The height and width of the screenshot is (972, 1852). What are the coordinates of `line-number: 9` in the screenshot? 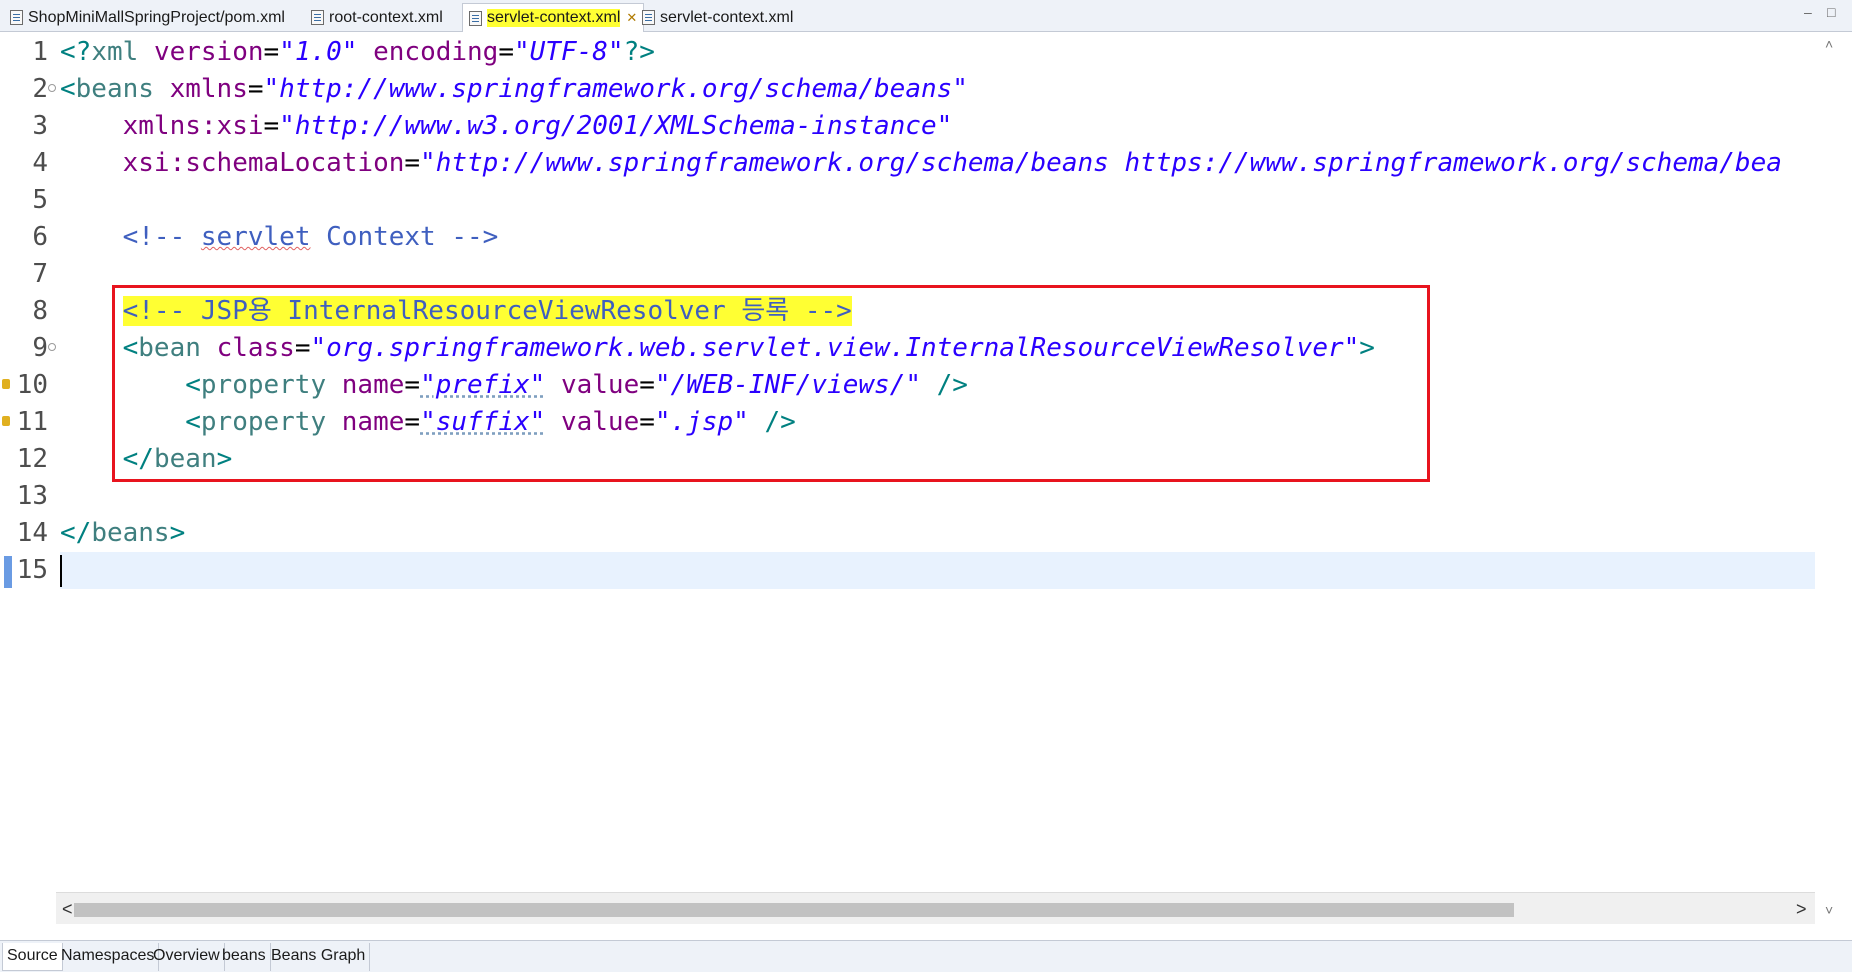 It's located at (40, 348).